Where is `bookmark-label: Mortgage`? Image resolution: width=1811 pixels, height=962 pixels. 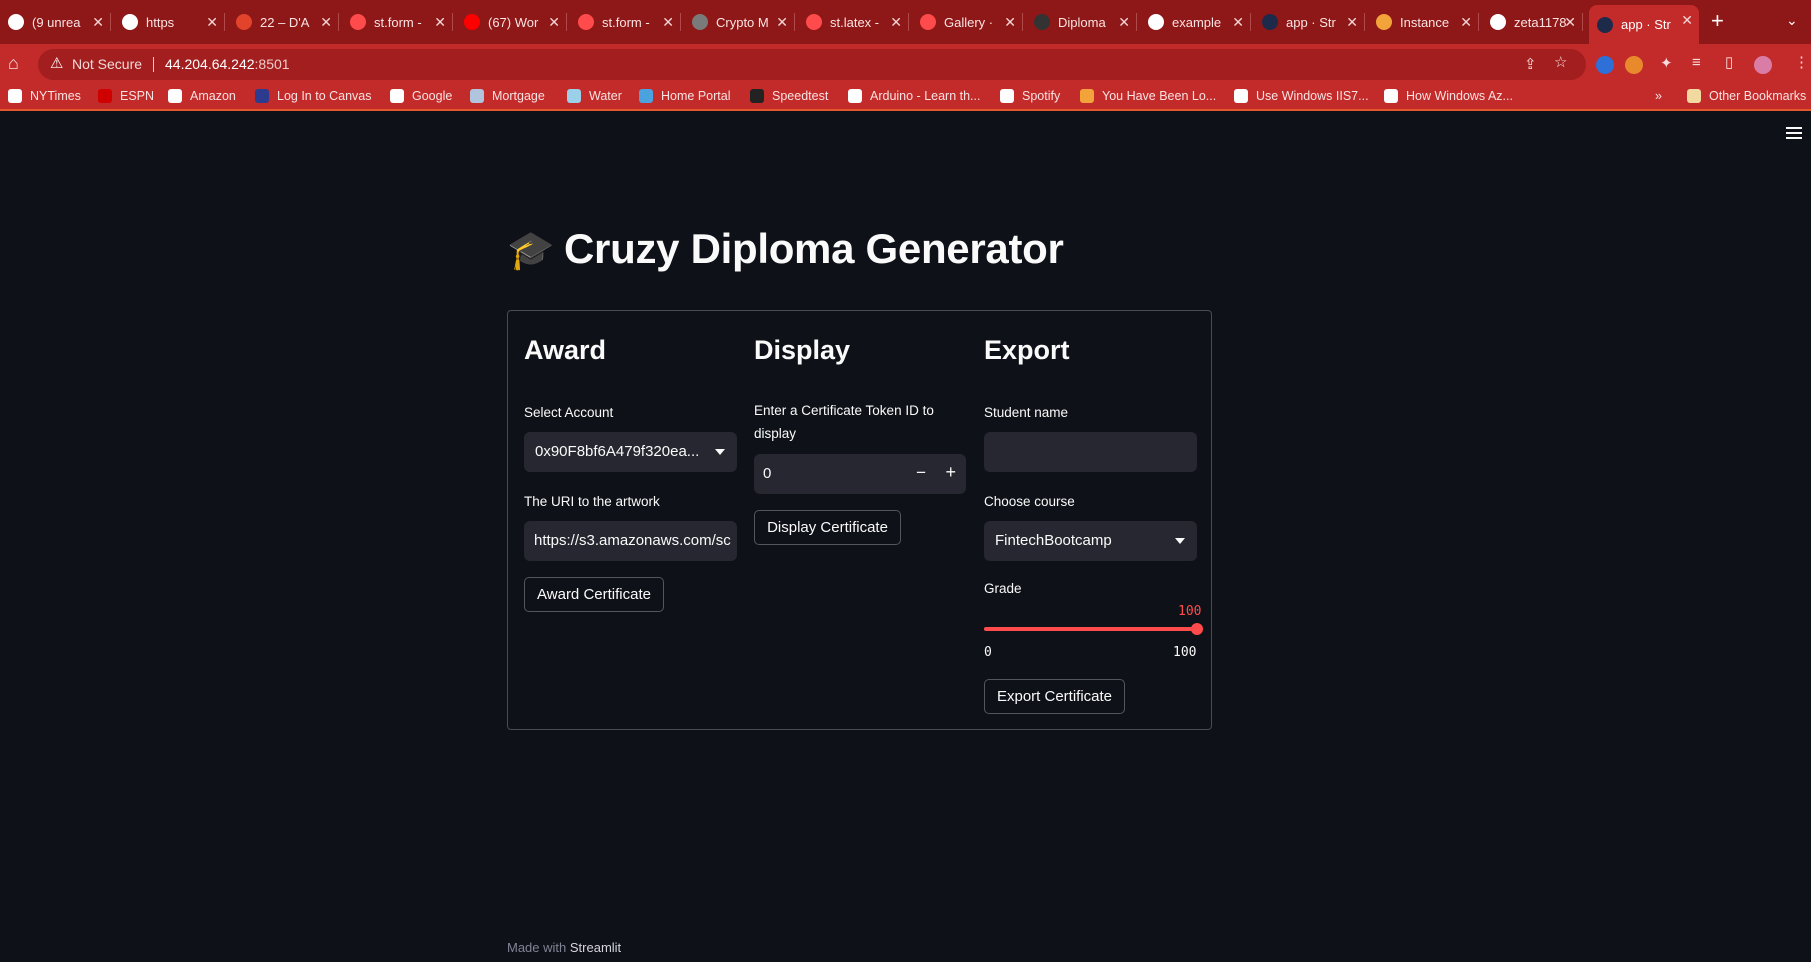 bookmark-label: Mortgage is located at coordinates (518, 96).